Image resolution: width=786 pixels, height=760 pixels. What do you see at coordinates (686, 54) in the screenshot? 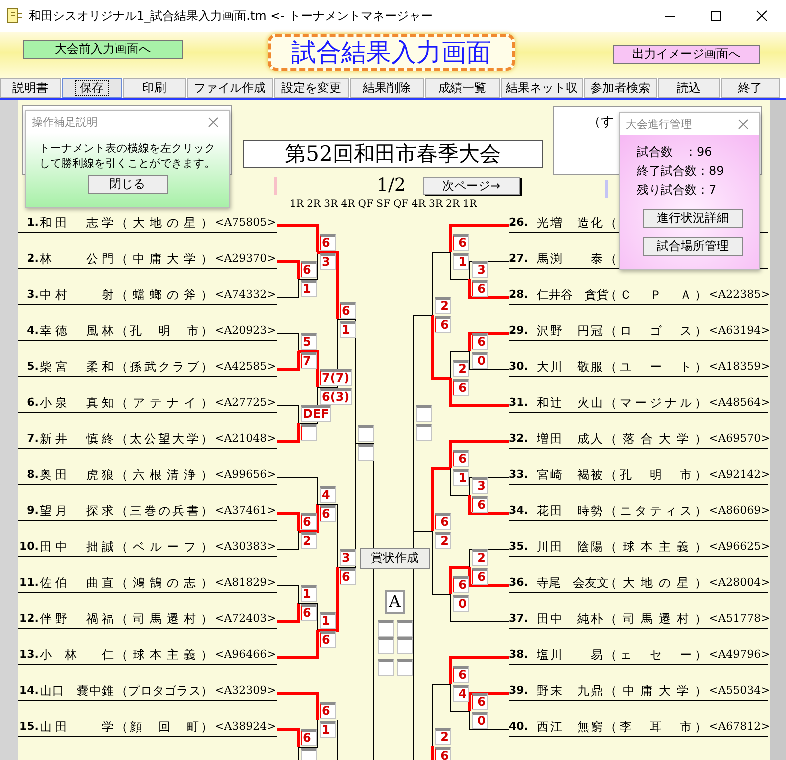
I see `output-image-button: 出力イメージ画面へ` at bounding box center [686, 54].